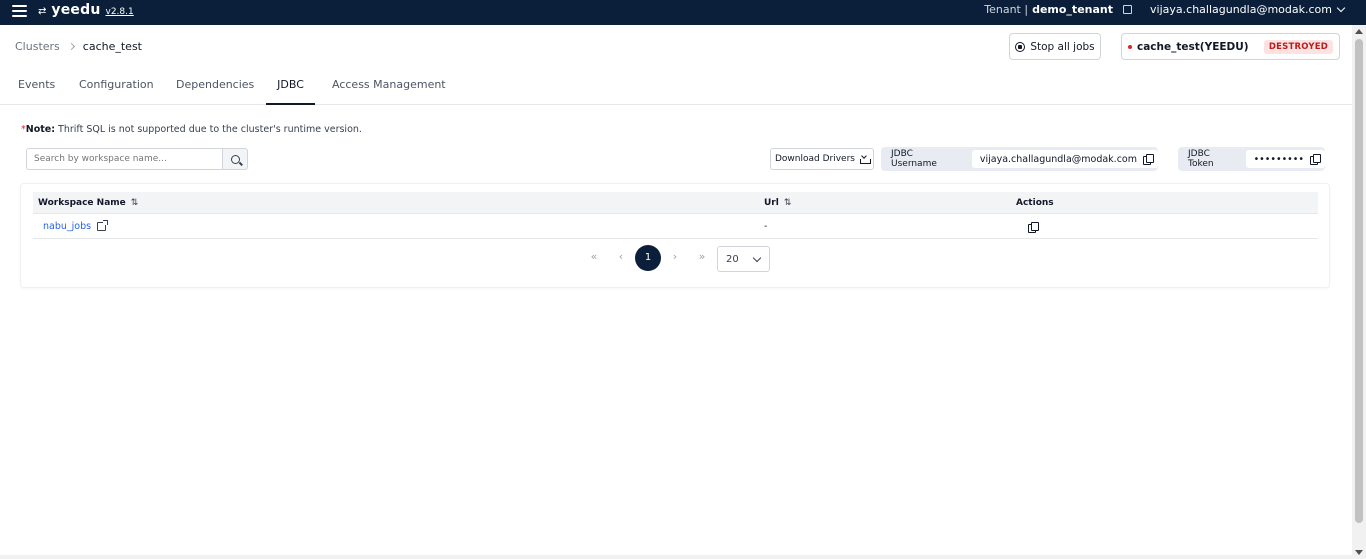 The height and width of the screenshot is (559, 1366). I want to click on scrollbar-thumb, so click(1359, 281).